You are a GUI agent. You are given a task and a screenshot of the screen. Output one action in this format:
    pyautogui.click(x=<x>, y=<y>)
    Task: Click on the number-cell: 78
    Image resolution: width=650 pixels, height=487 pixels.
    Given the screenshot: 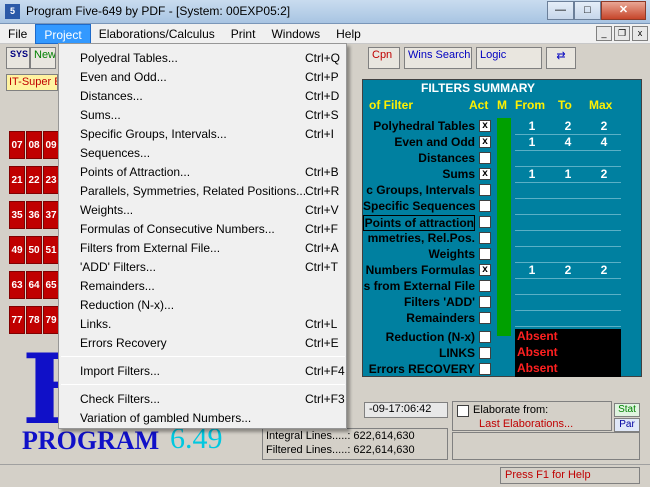 What is the action you would take?
    pyautogui.click(x=34, y=320)
    